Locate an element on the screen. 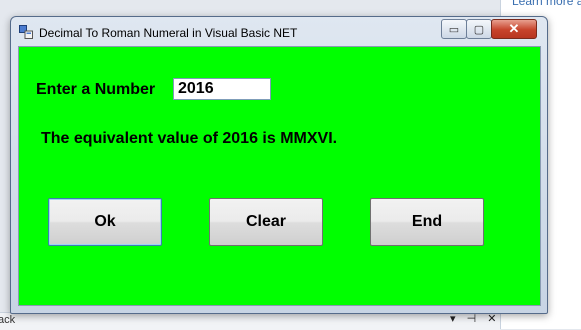 The image size is (581, 330). background-bottom-text: ack is located at coordinates (8, 320).